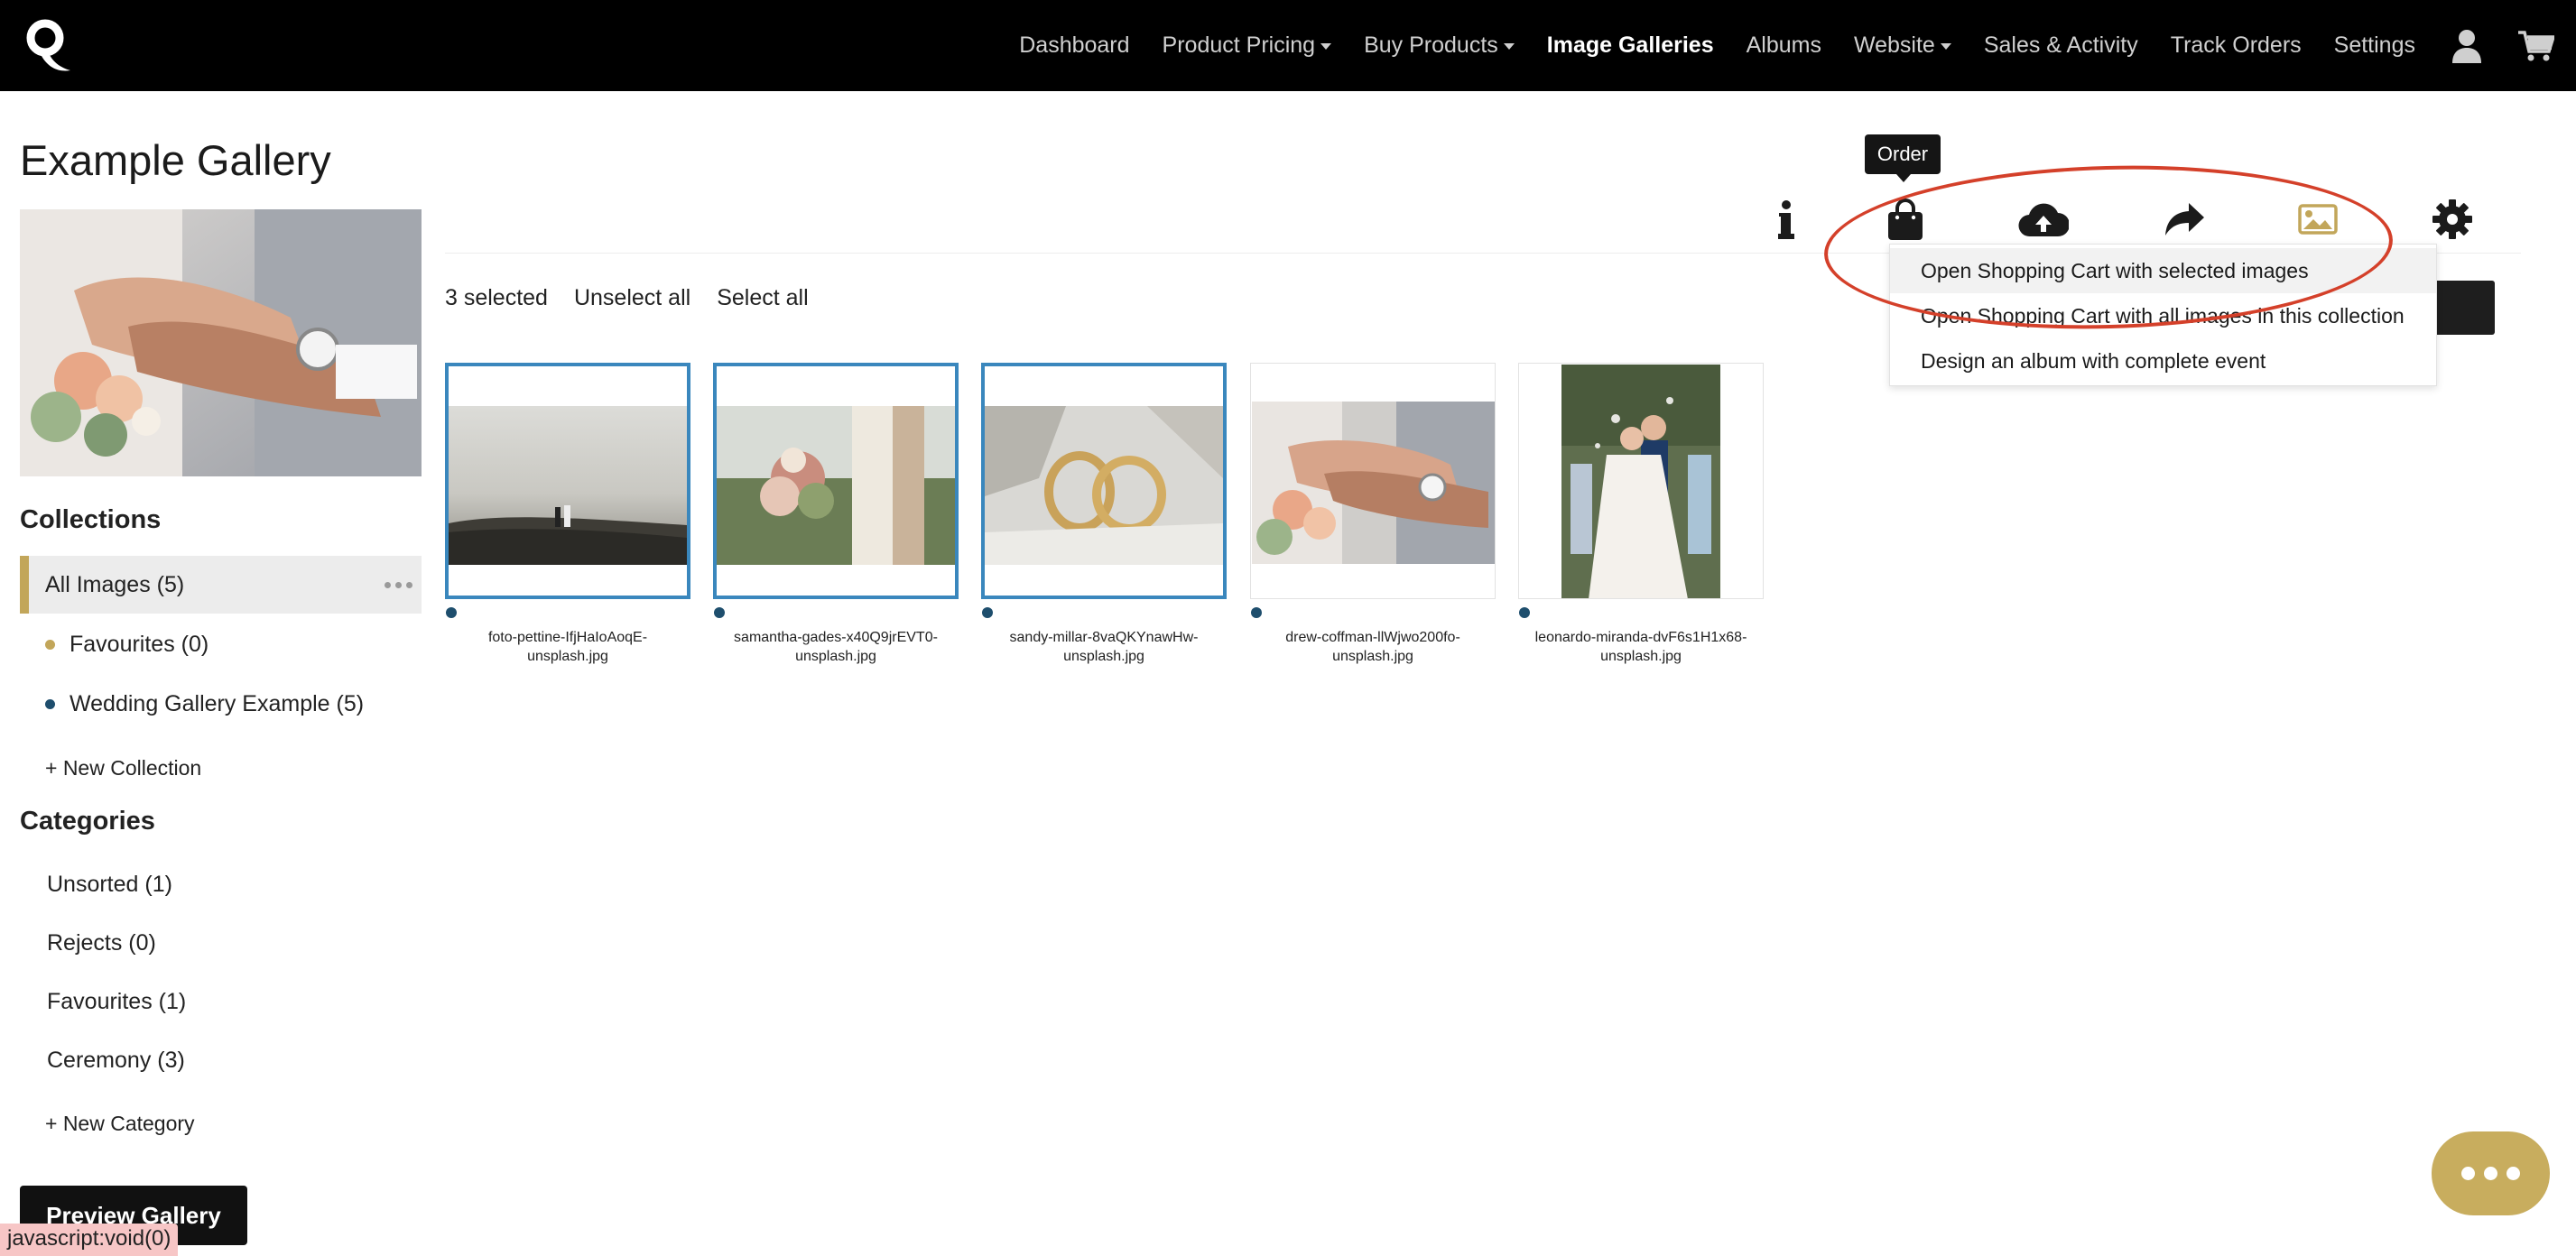 The image size is (2576, 1256). Describe the element at coordinates (47, 45) in the screenshot. I see `logo-icon` at that location.